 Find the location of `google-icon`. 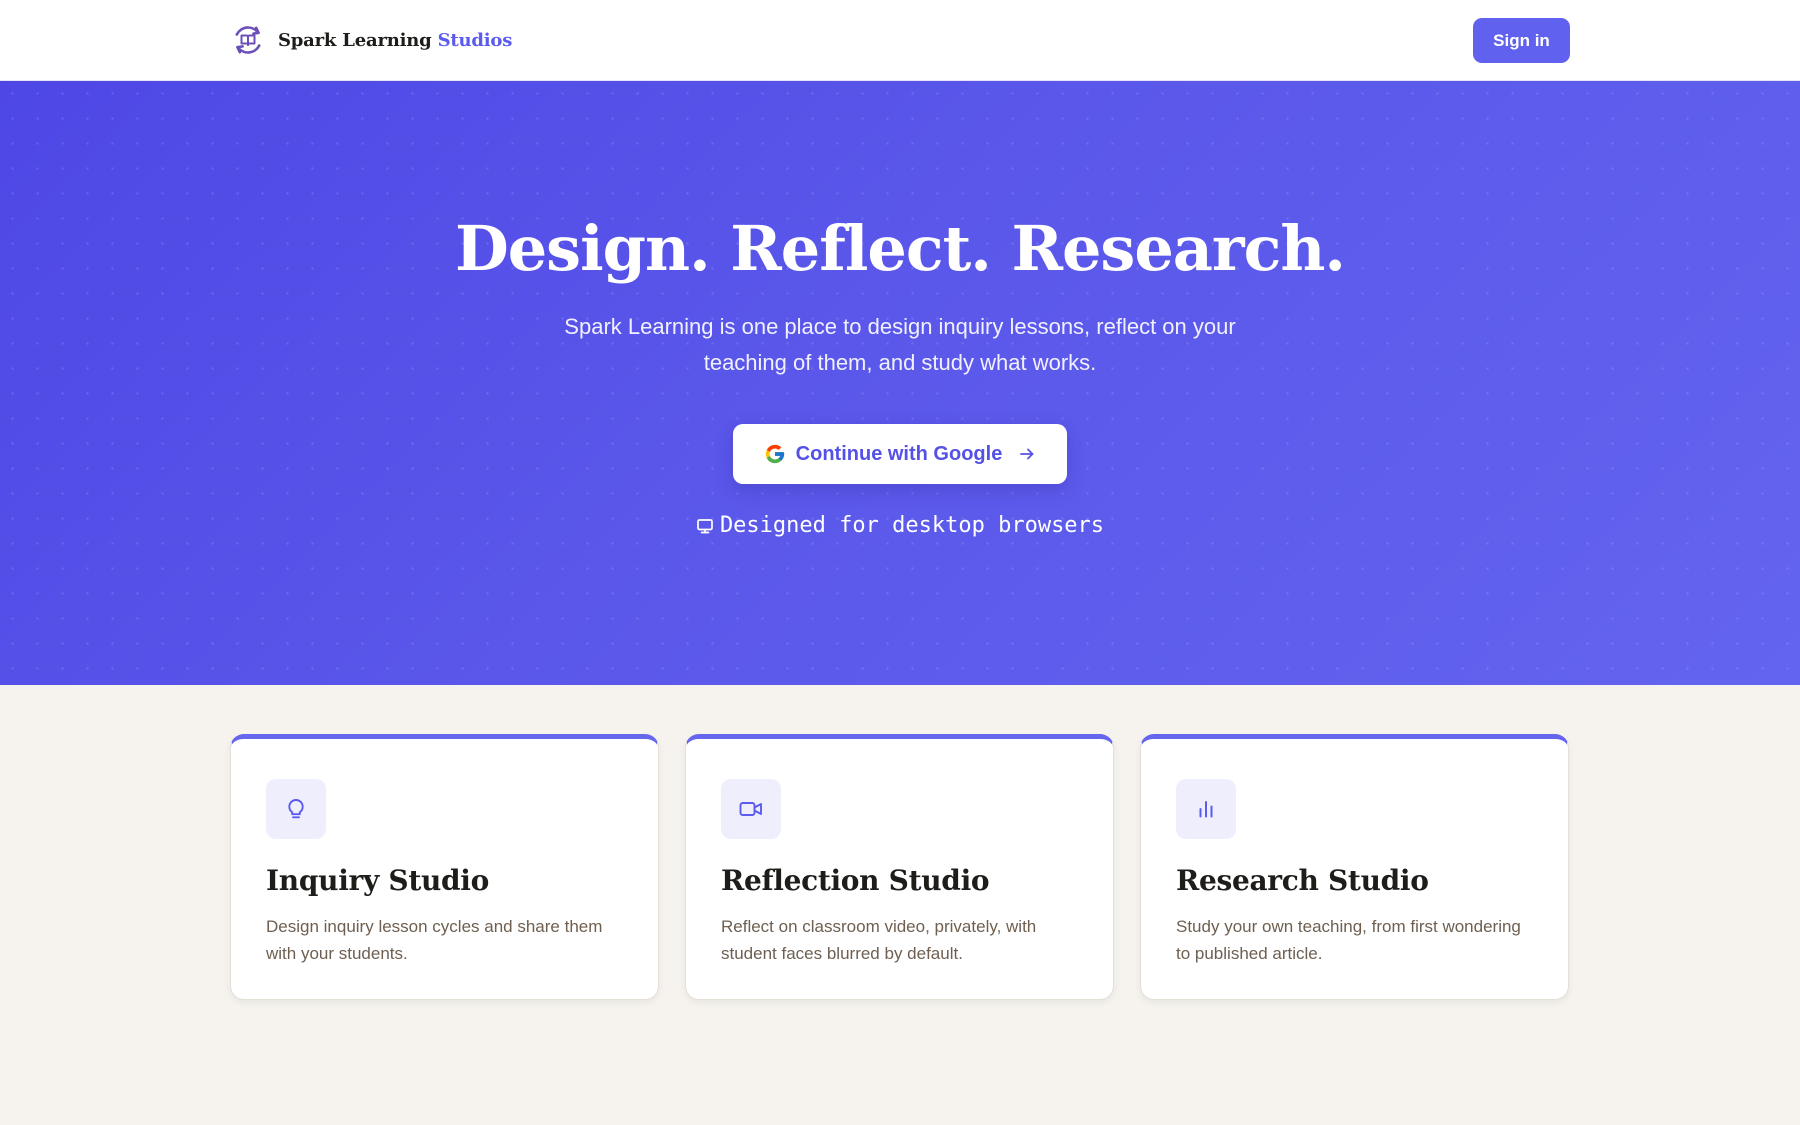

google-icon is located at coordinates (774, 454).